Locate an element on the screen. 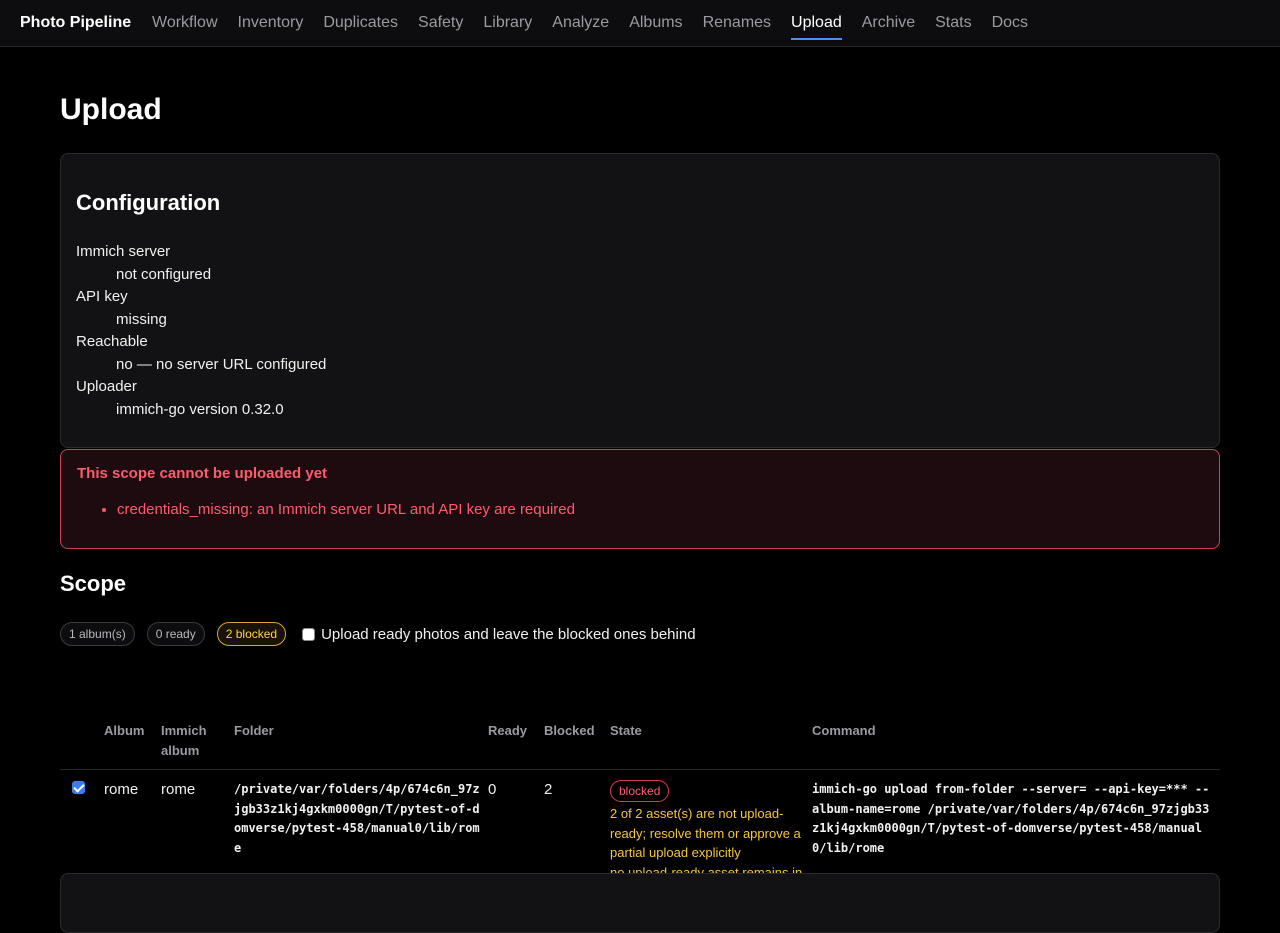  config-term-api-key: API key is located at coordinates (102, 296).